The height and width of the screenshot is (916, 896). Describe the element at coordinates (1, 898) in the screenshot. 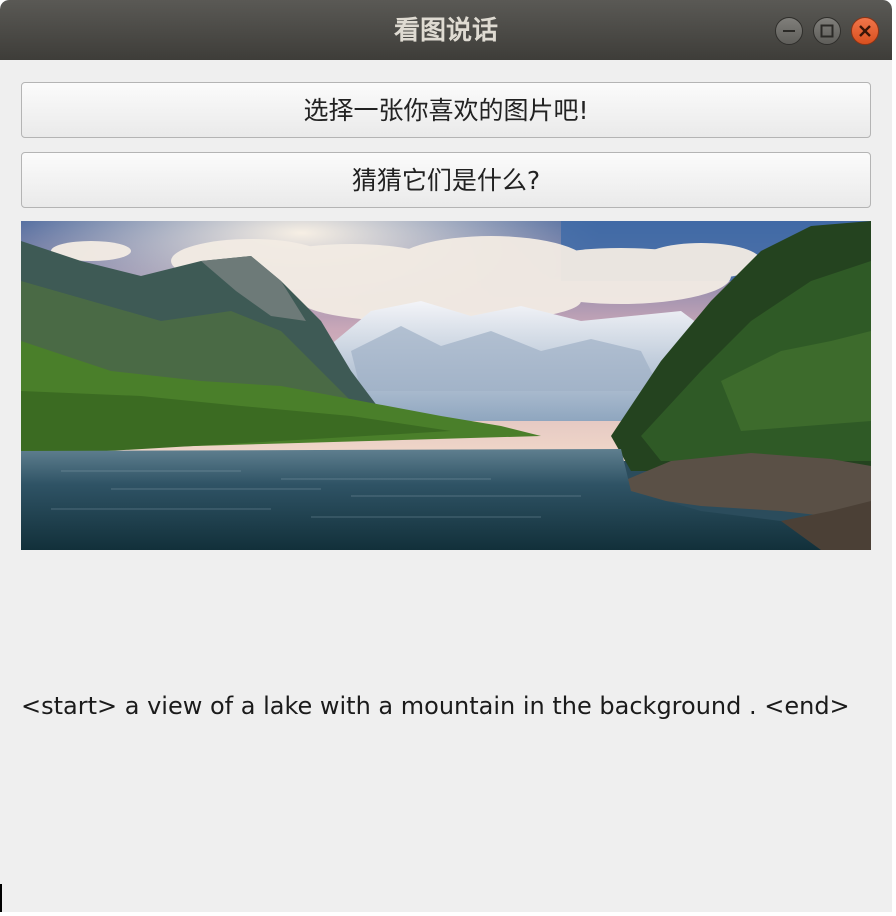

I see `text-cursor` at that location.